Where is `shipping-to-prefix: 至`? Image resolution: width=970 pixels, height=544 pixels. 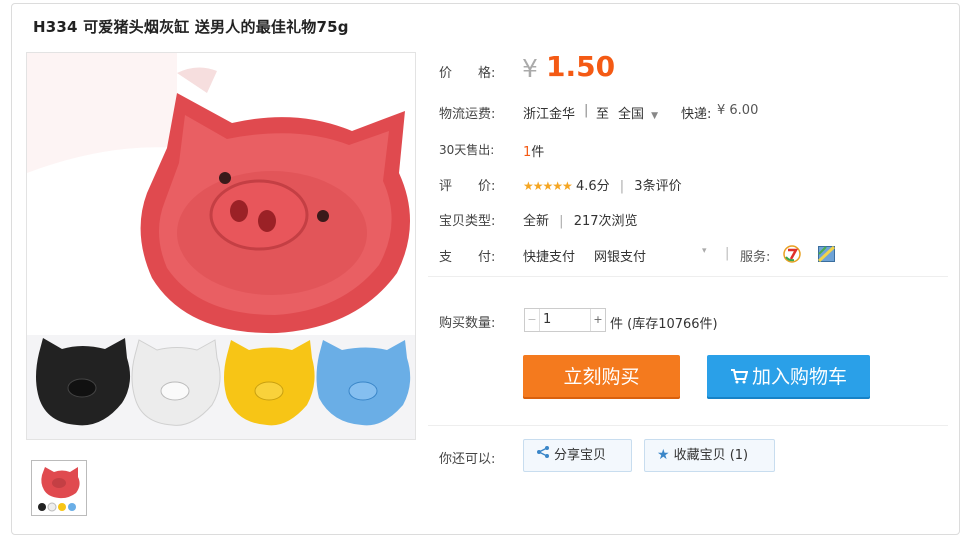 shipping-to-prefix: 至 is located at coordinates (603, 114).